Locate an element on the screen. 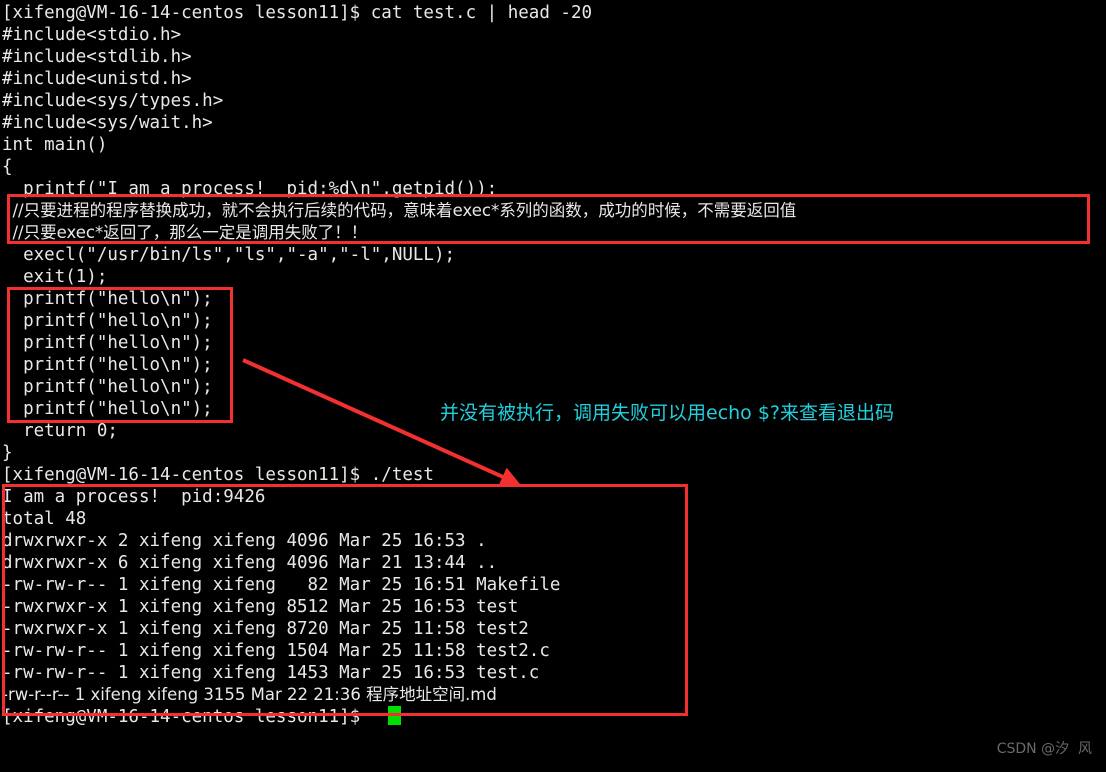 This screenshot has height=772, width=1106. callout-annotation-text: 并没有被执行，调用失败可以用echo $?来查看退出码 is located at coordinates (667, 413).